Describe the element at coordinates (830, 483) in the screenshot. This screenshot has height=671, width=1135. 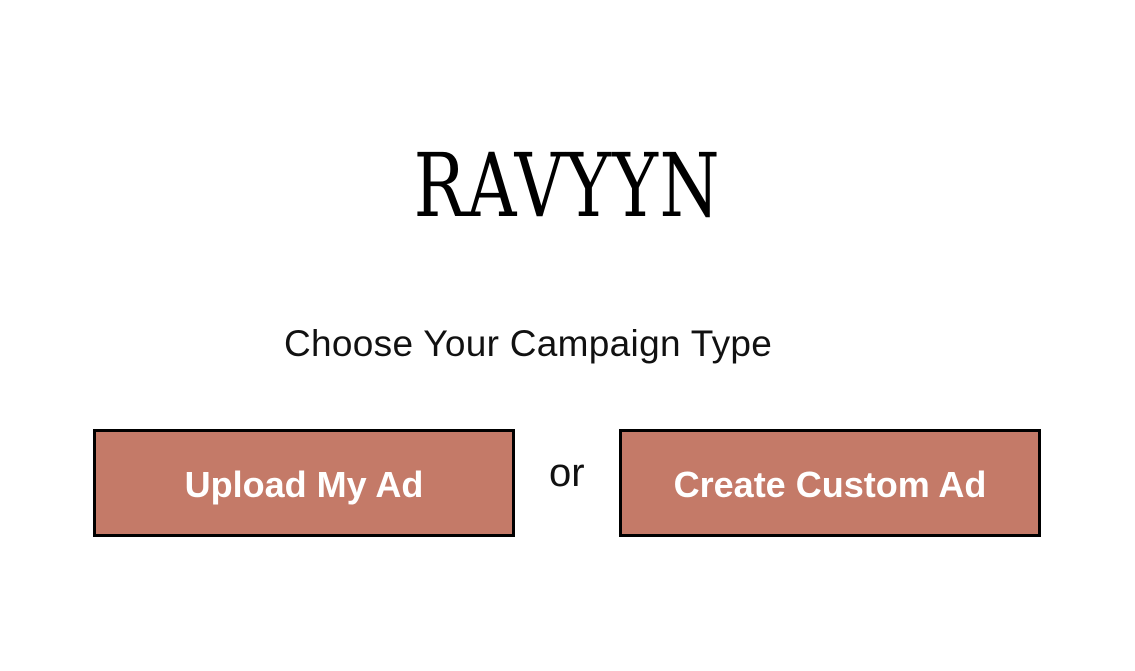
I see `create-custom-ad-button: Create Custom Ad` at that location.